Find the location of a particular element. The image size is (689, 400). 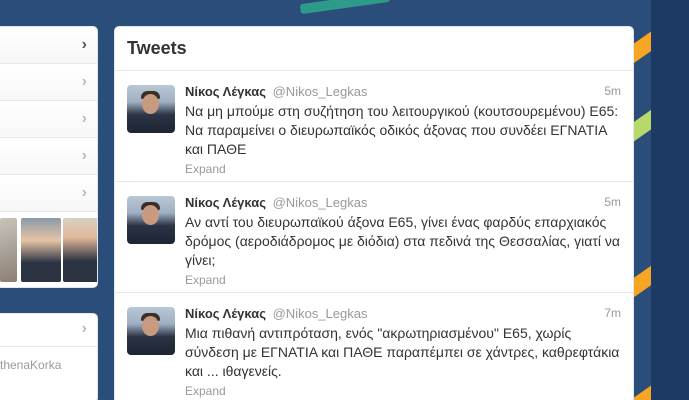

background-edge is located at coordinates (670, 200).